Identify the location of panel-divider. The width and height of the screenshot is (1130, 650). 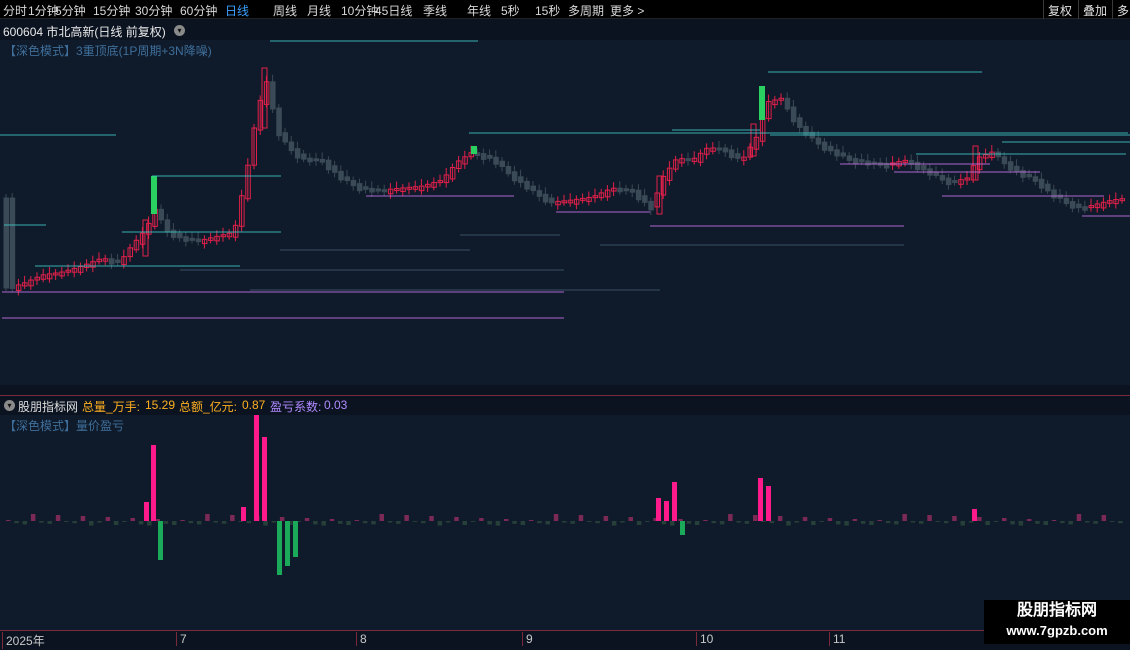
(565, 395).